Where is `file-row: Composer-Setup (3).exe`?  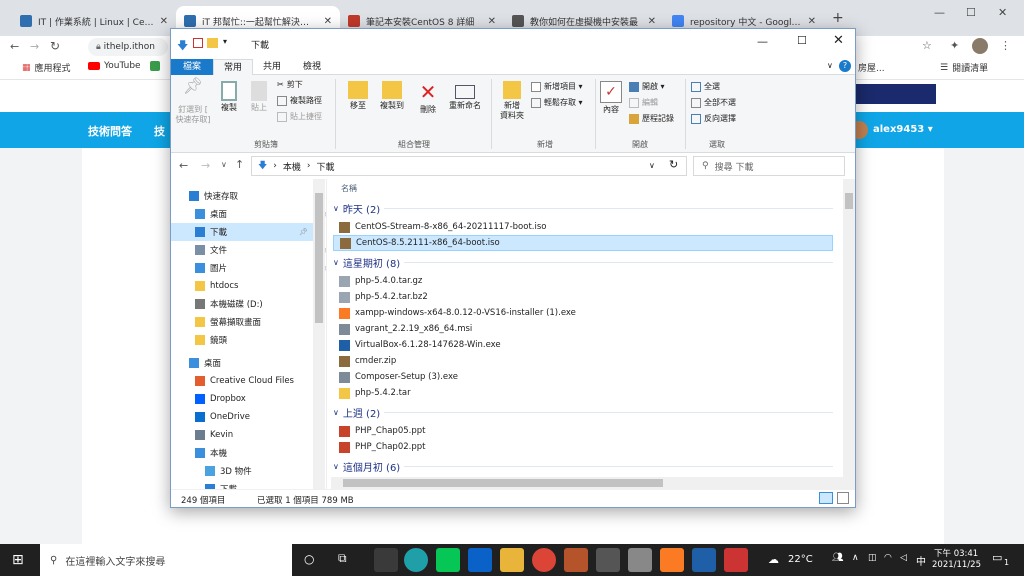 file-row: Composer-Setup (3).exe is located at coordinates (398, 377).